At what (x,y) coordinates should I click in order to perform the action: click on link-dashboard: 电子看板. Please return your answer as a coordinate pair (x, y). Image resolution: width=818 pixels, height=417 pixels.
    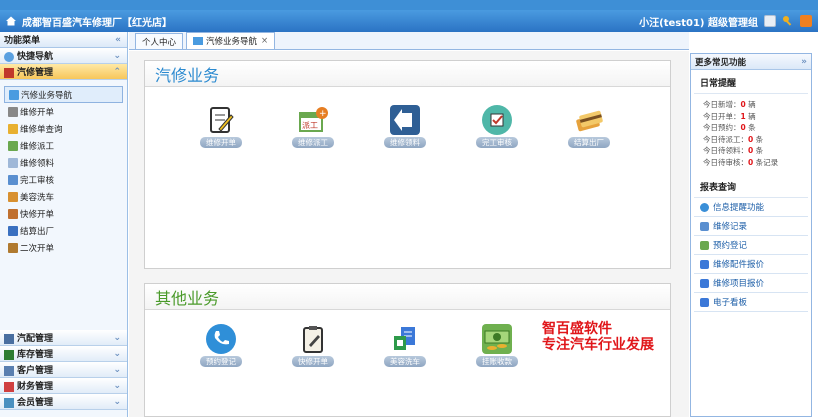
    Looking at the image, I should click on (751, 302).